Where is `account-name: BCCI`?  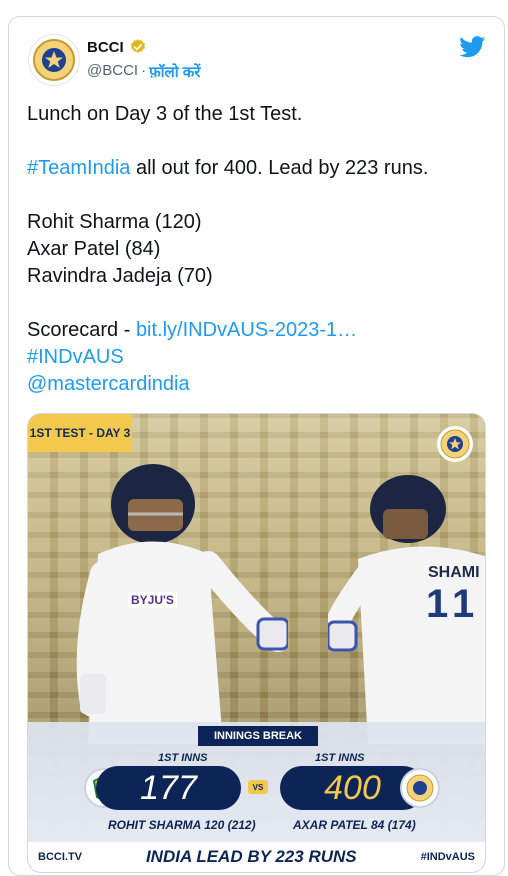
account-name: BCCI is located at coordinates (105, 47).